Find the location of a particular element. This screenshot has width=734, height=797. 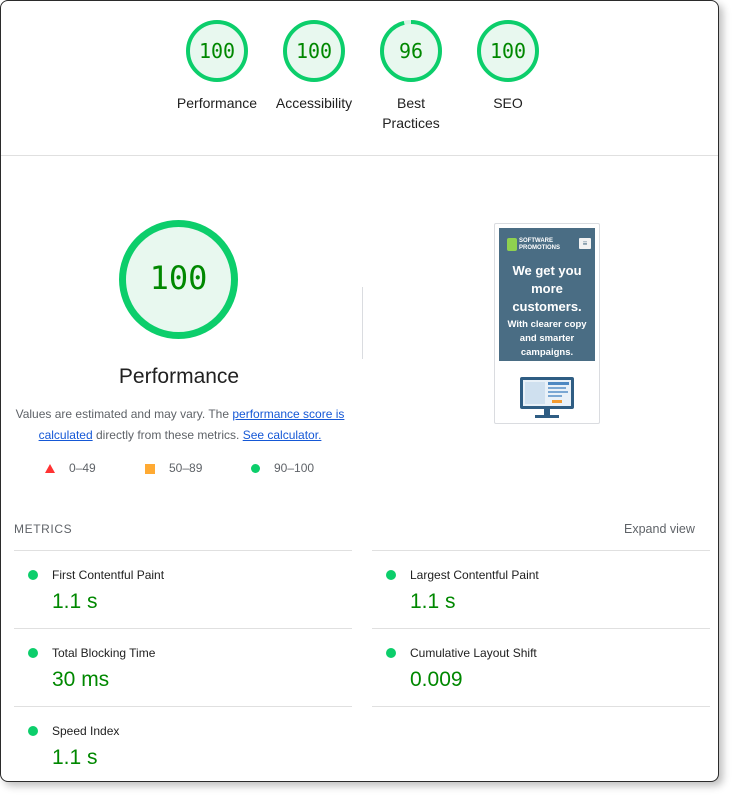

legend-range: 90–100 is located at coordinates (294, 468).